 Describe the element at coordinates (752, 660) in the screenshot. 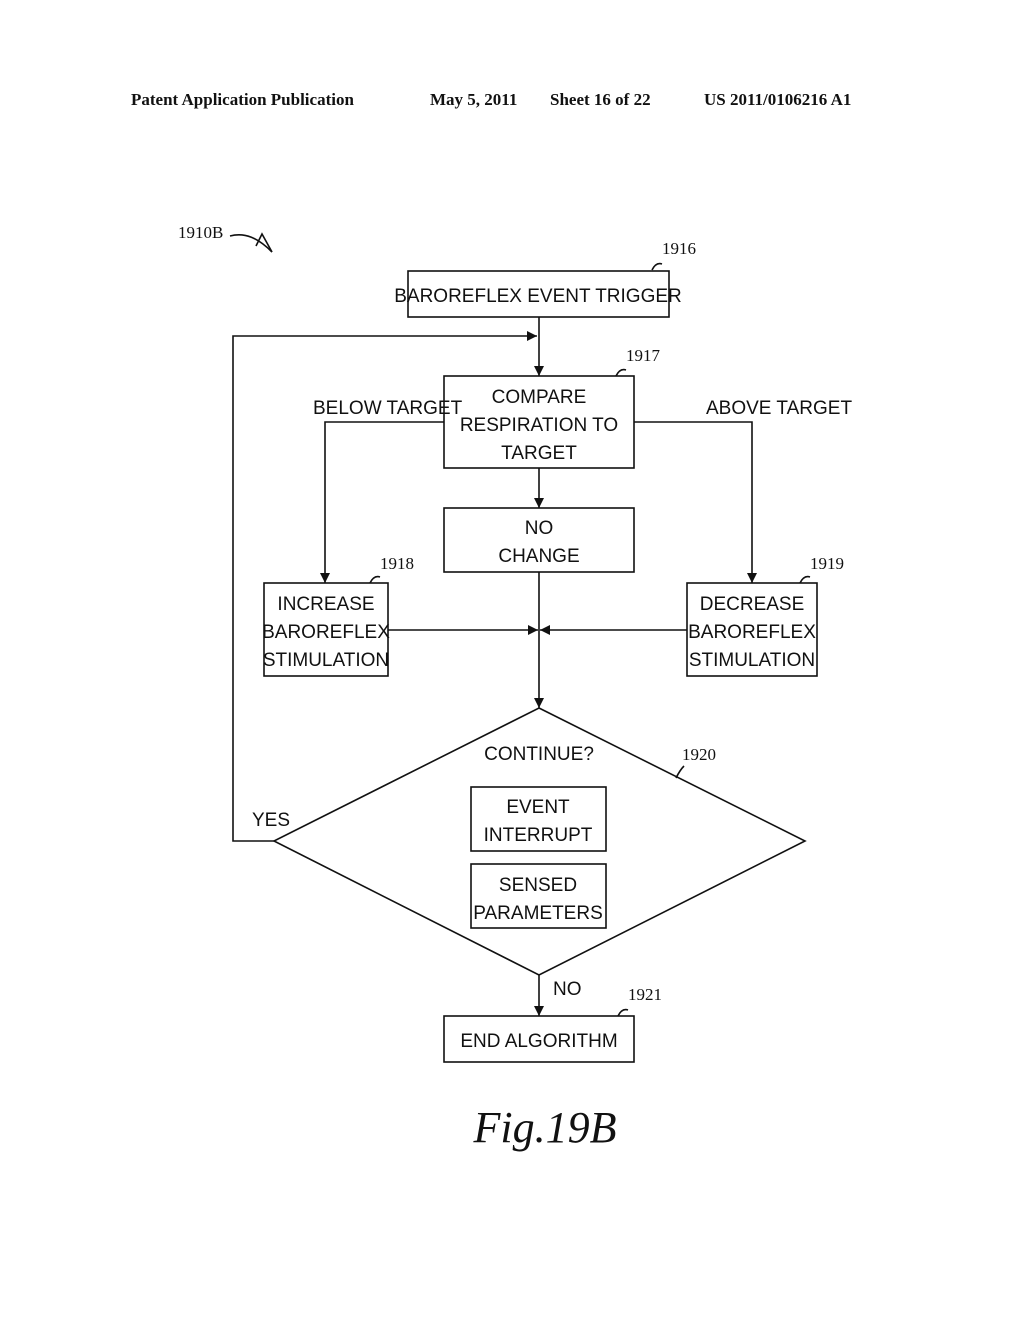

I see `decrease-label-3: STIMULATION` at that location.